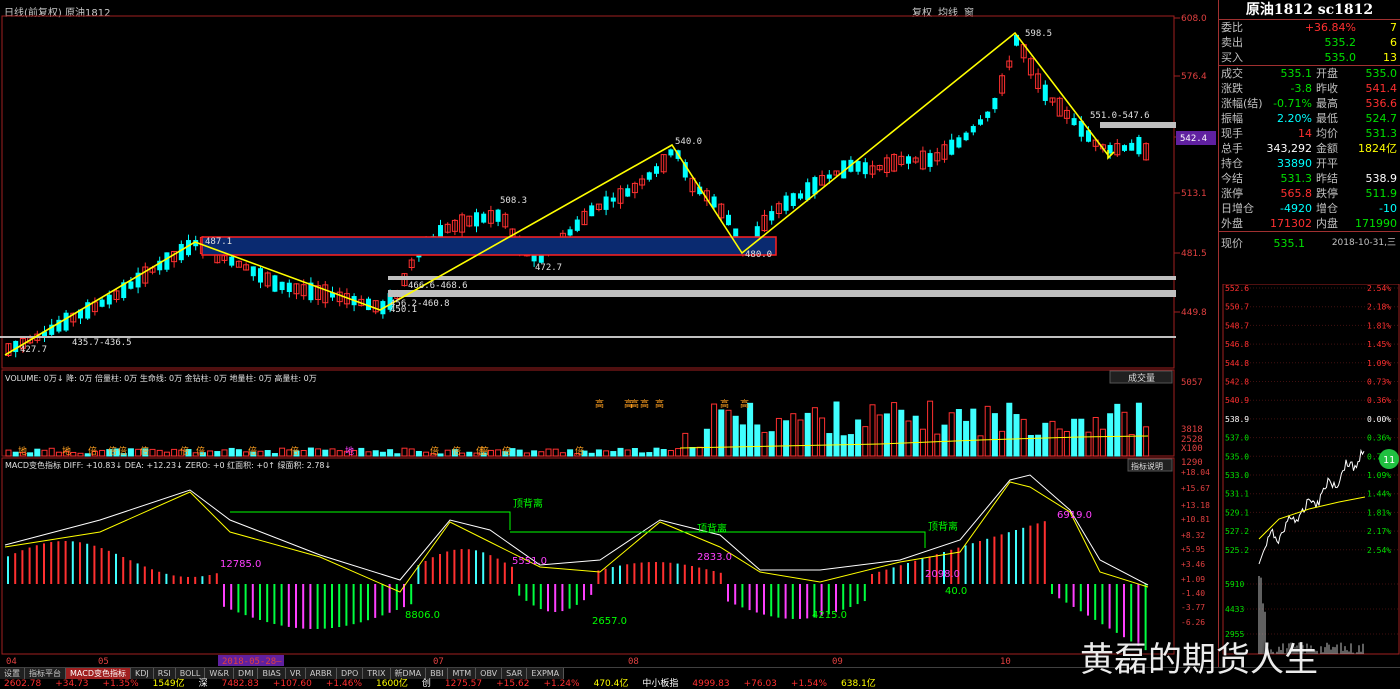  I want to click on tab-17: SAR, so click(515, 673).